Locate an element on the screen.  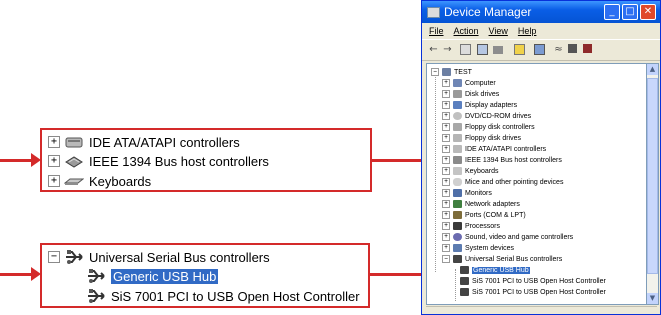
display-adapter-icon is located at coordinates (457, 105).